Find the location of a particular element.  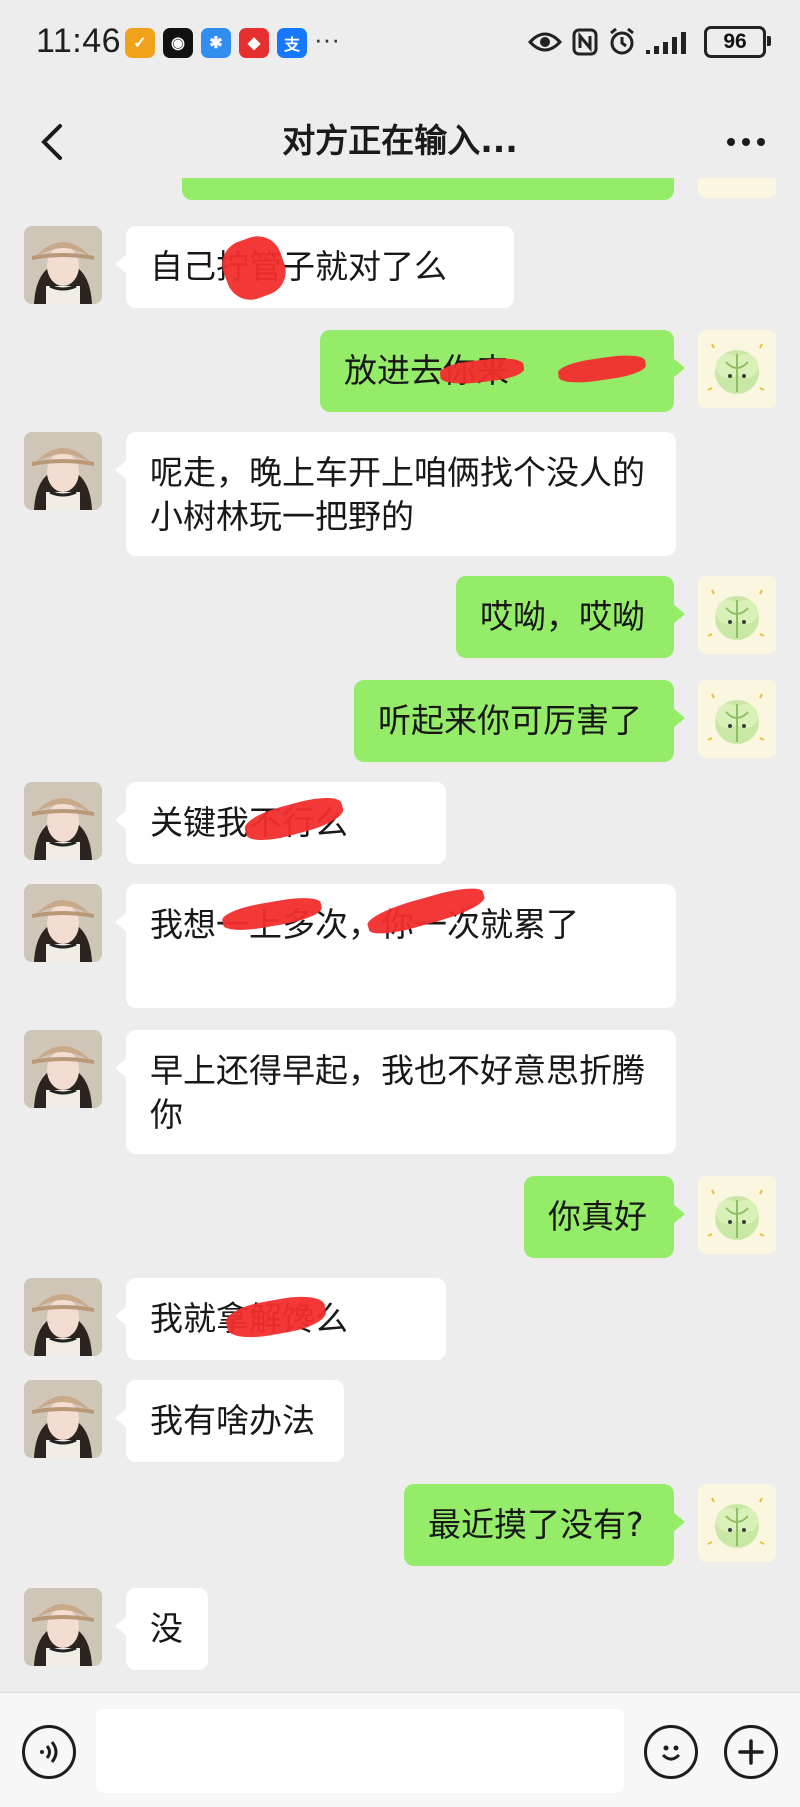

nfc-icon is located at coordinates (585, 42).